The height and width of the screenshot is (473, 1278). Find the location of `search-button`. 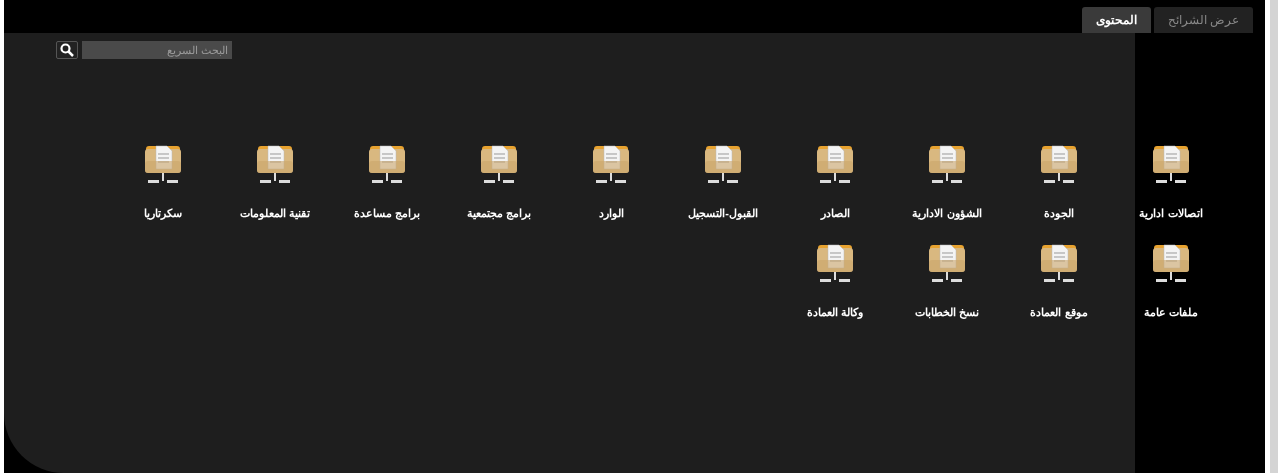

search-button is located at coordinates (67, 50).